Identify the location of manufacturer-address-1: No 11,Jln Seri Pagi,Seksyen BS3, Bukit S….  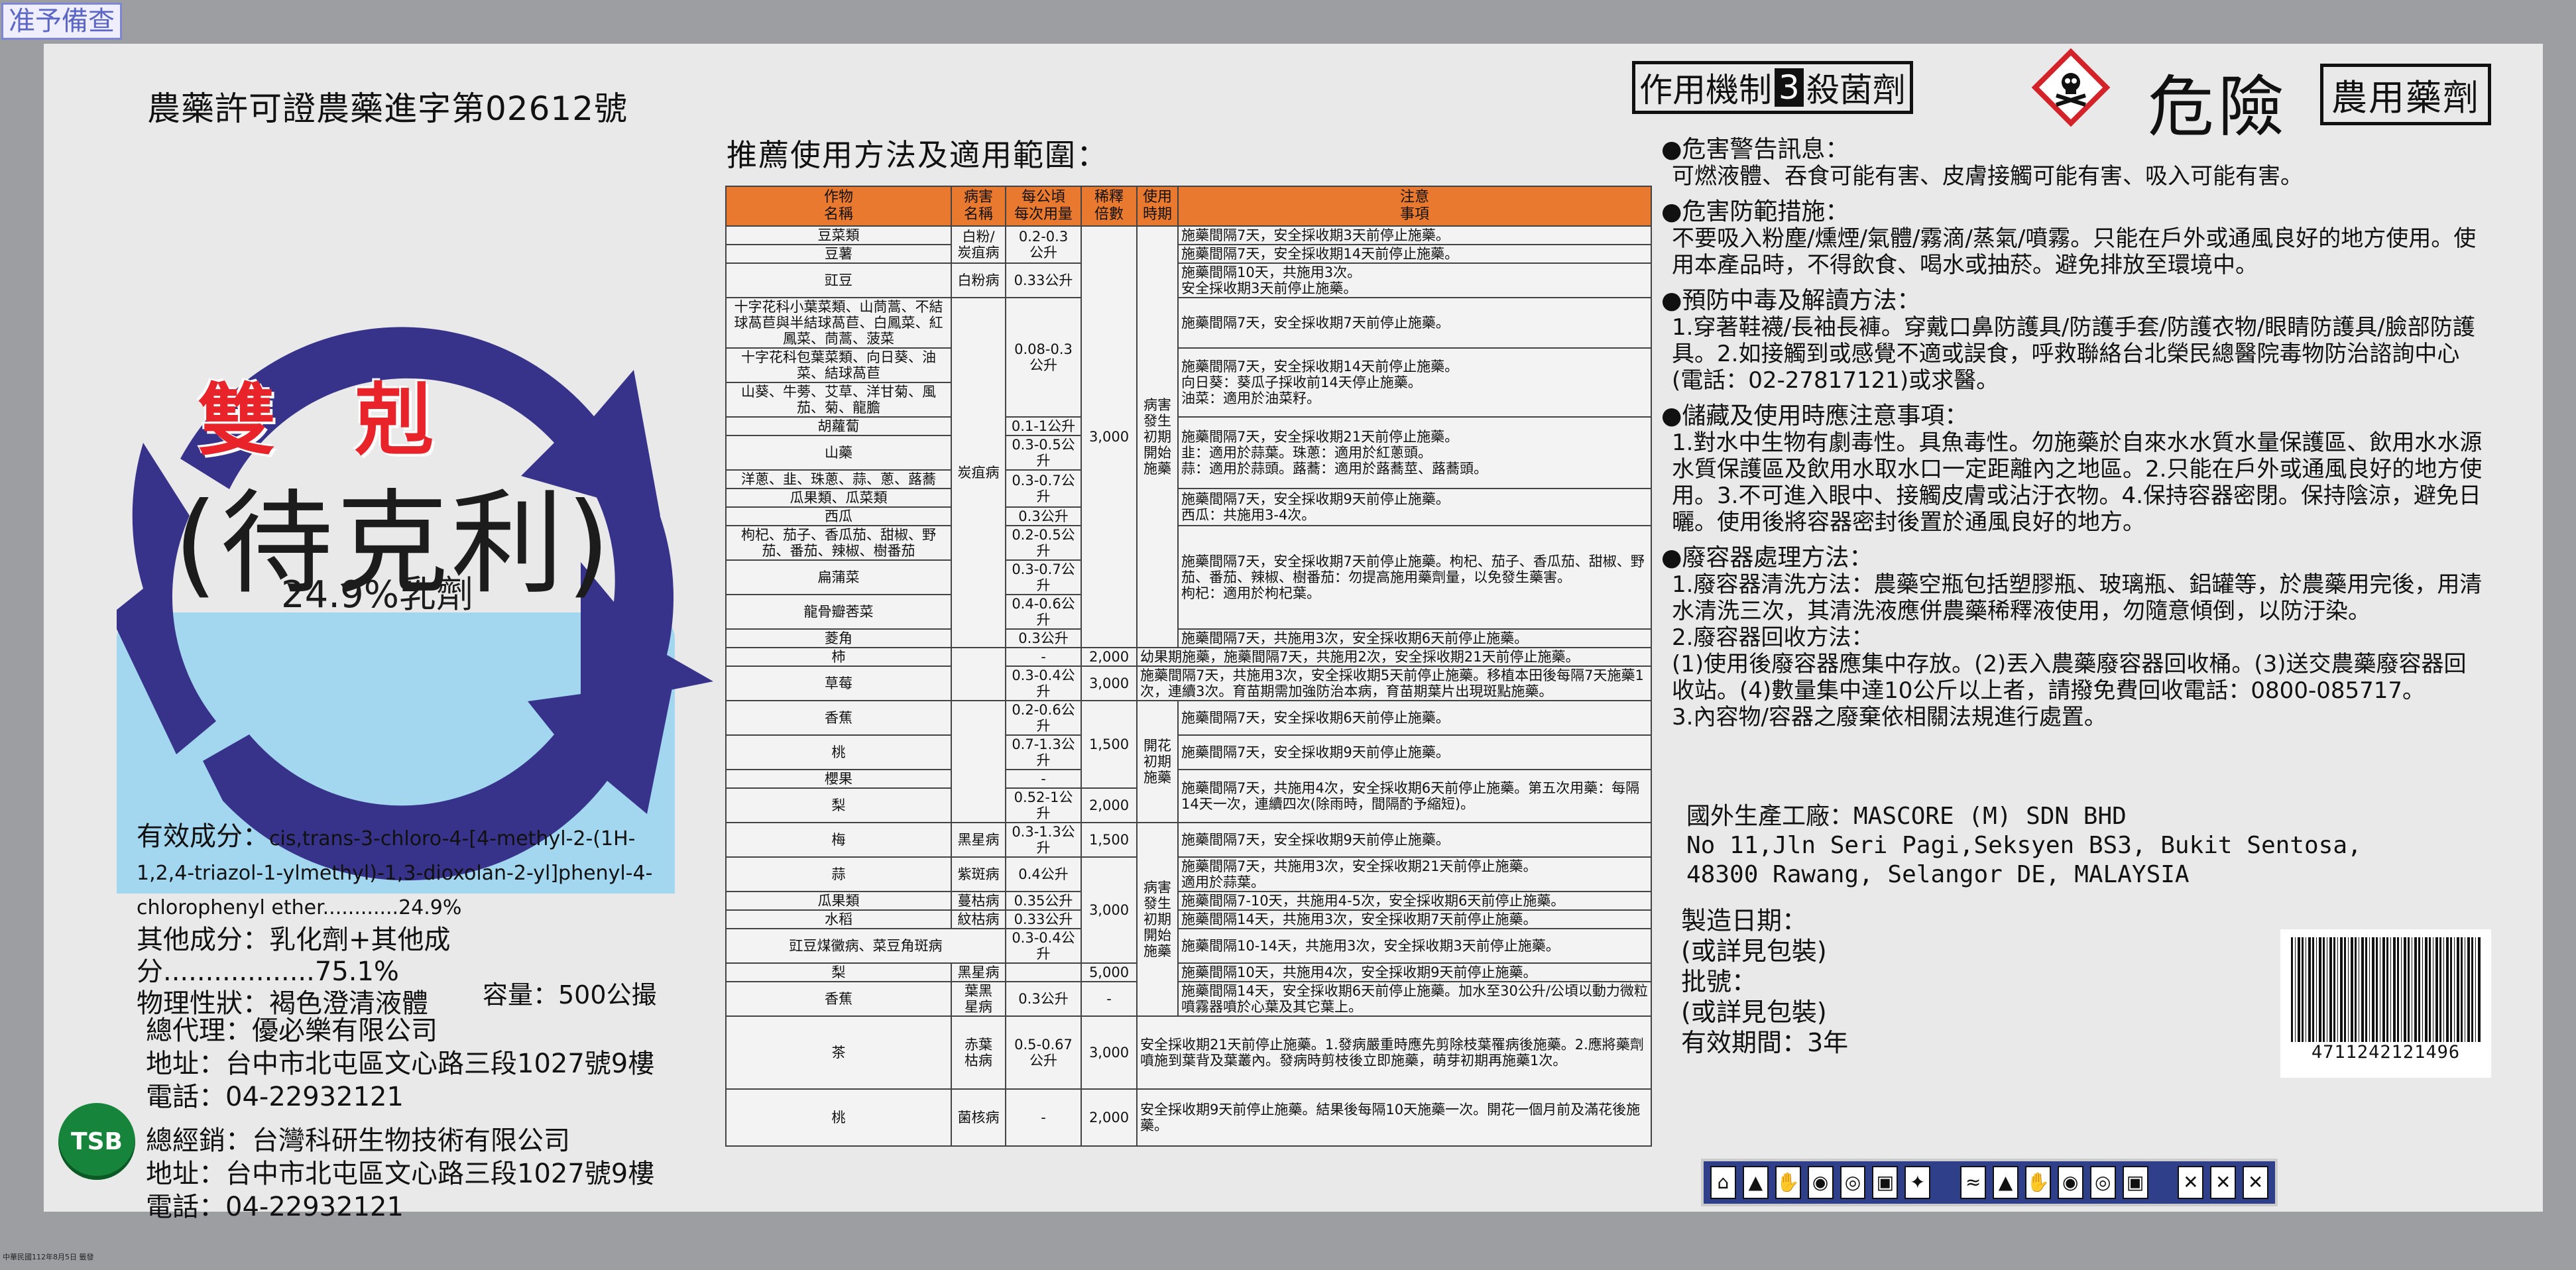
(2024, 845).